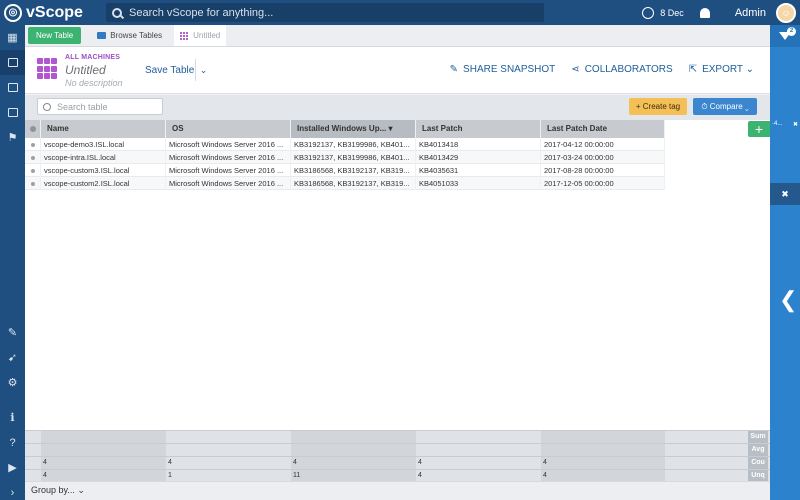 This screenshot has width=800, height=500. Describe the element at coordinates (603, 157) in the screenshot. I see `cell-last-patch-date: 2017-03-24 00:00:00` at that location.